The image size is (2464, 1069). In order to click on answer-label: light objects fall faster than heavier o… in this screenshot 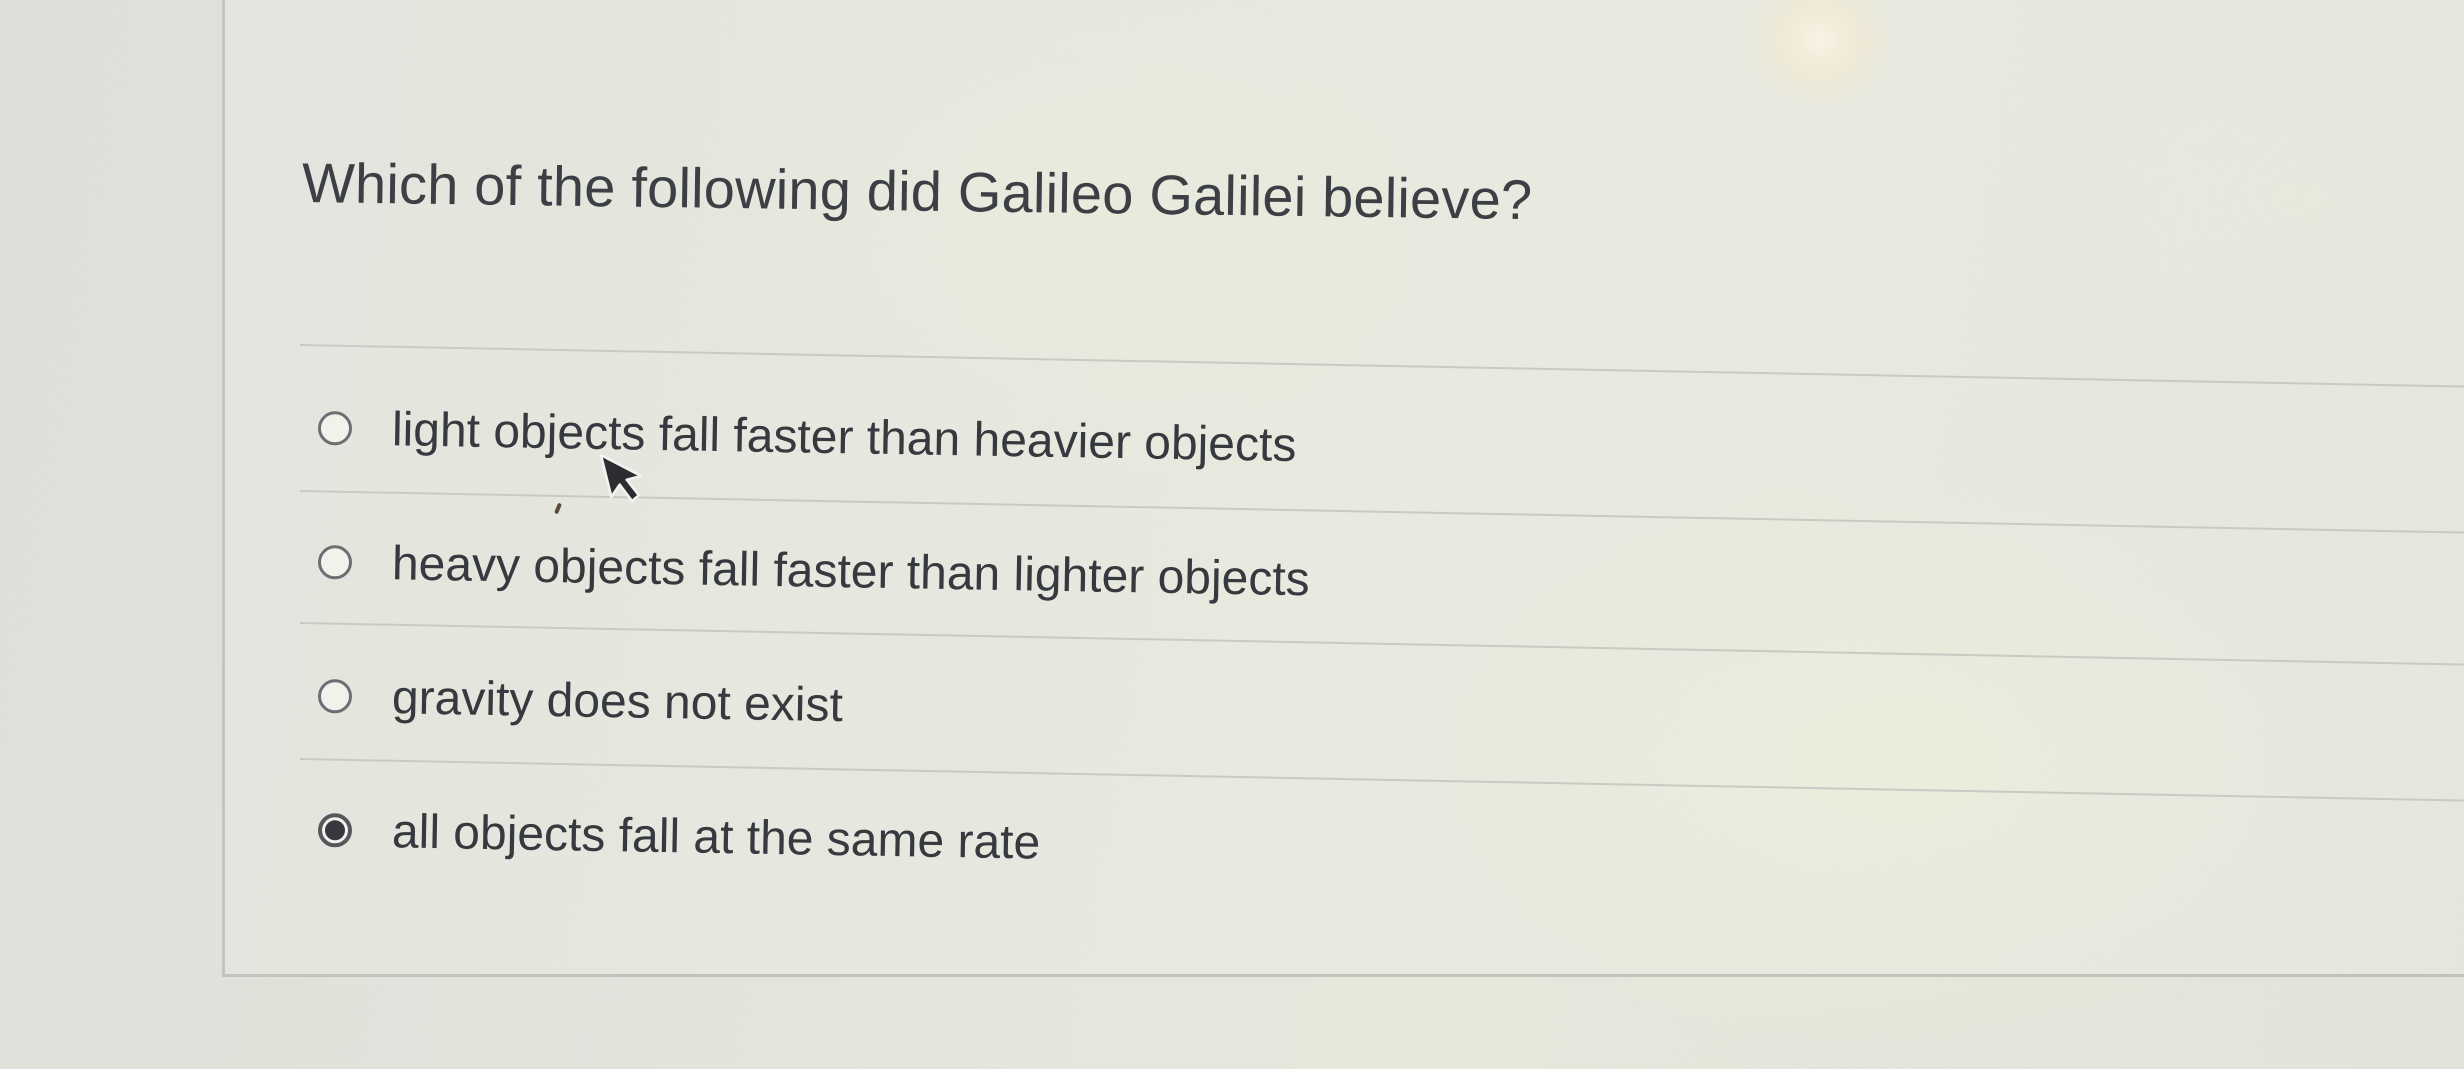, I will do `click(844, 437)`.